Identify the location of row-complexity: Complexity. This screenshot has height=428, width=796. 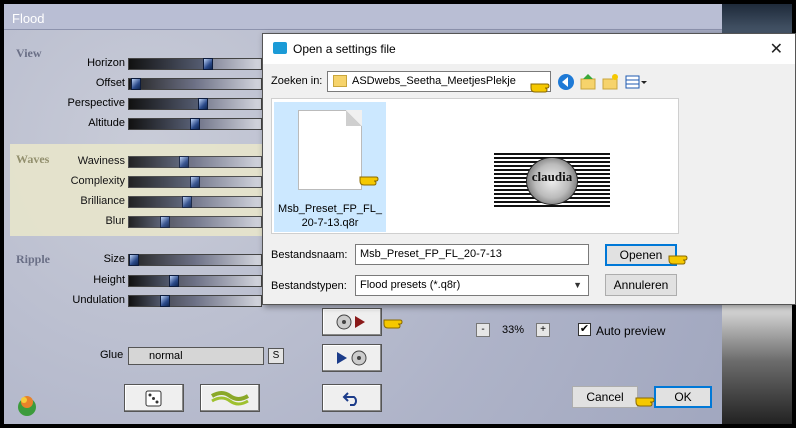
(136, 182).